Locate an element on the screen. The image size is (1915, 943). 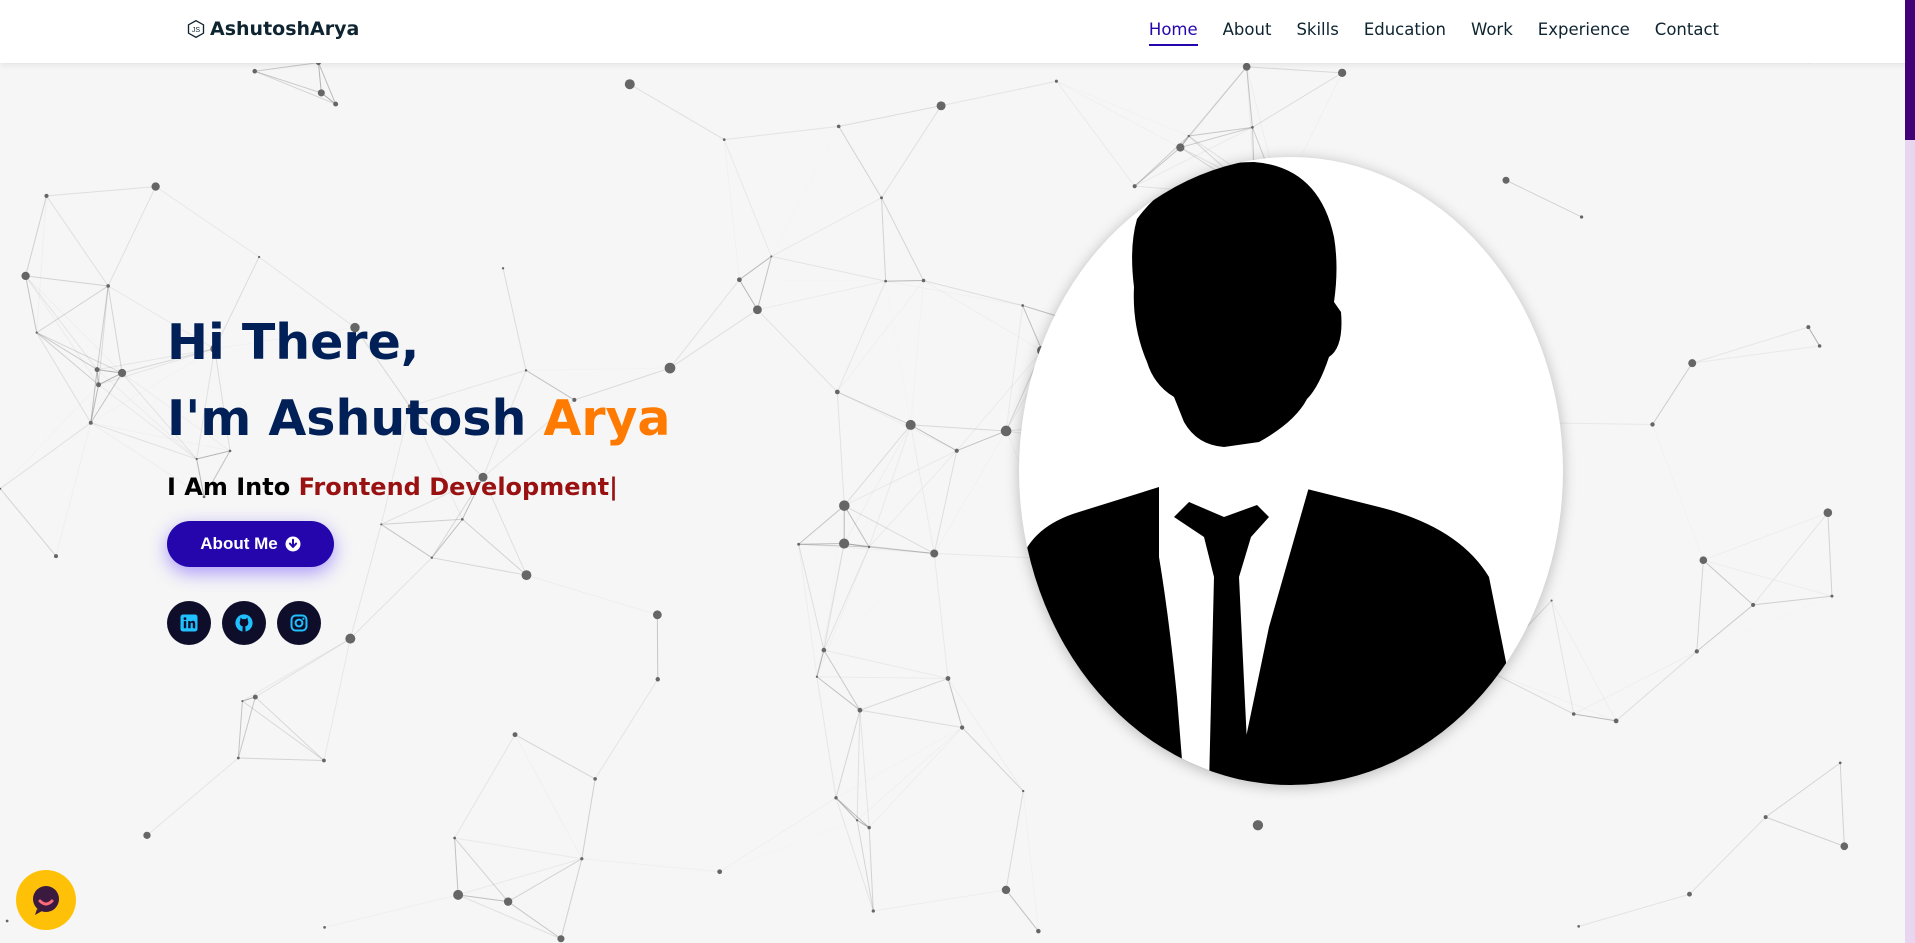
linkedin-link is located at coordinates (189, 623).